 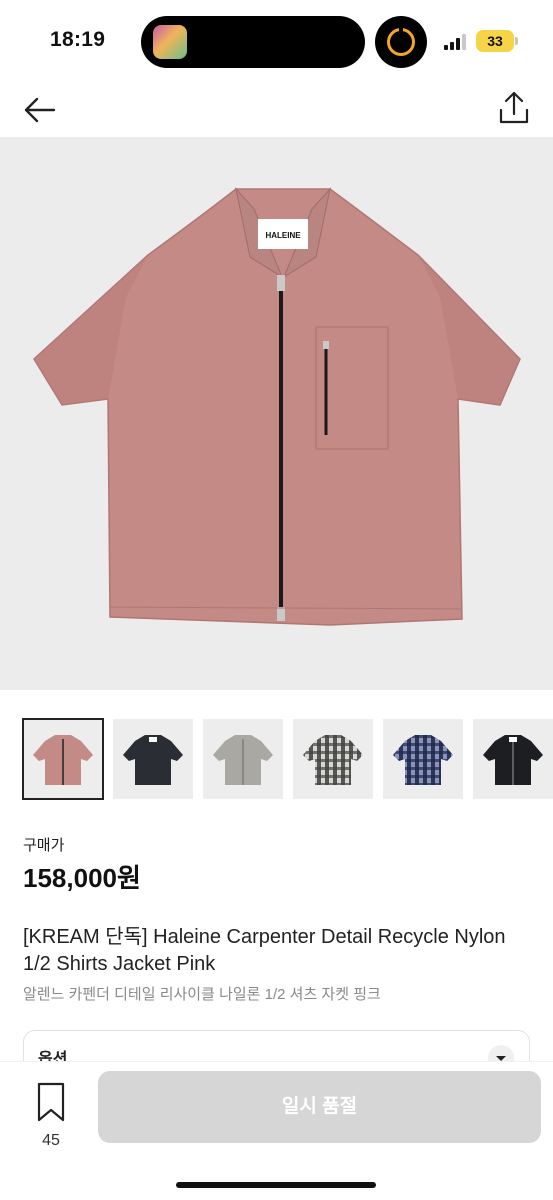 What do you see at coordinates (170, 42) in the screenshot?
I see `now-playing-artwork` at bounding box center [170, 42].